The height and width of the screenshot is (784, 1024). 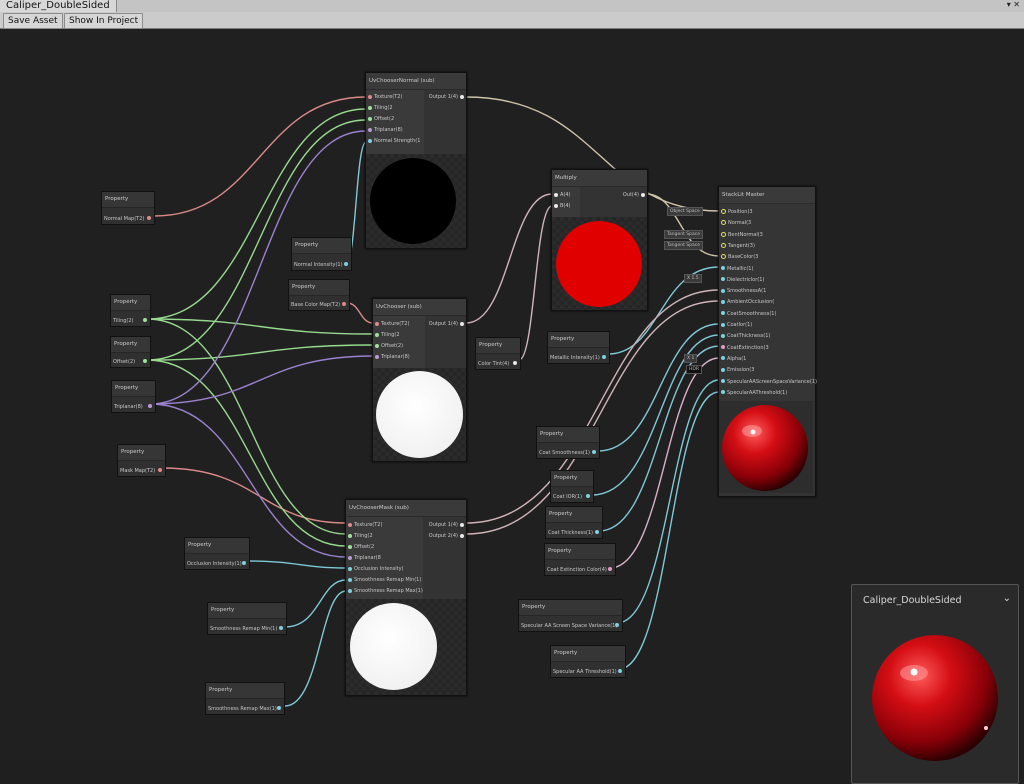 What do you see at coordinates (130, 352) in the screenshot?
I see `property-node-offset: Property Offset(2)` at bounding box center [130, 352].